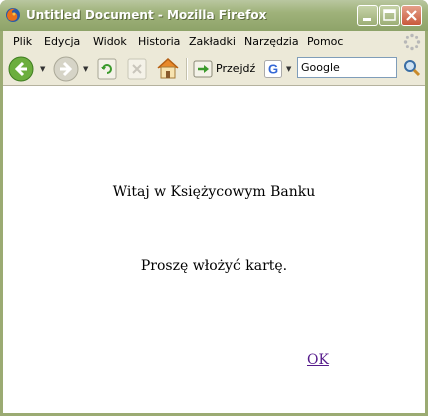  I want to click on ok-link: OK, so click(318, 360).